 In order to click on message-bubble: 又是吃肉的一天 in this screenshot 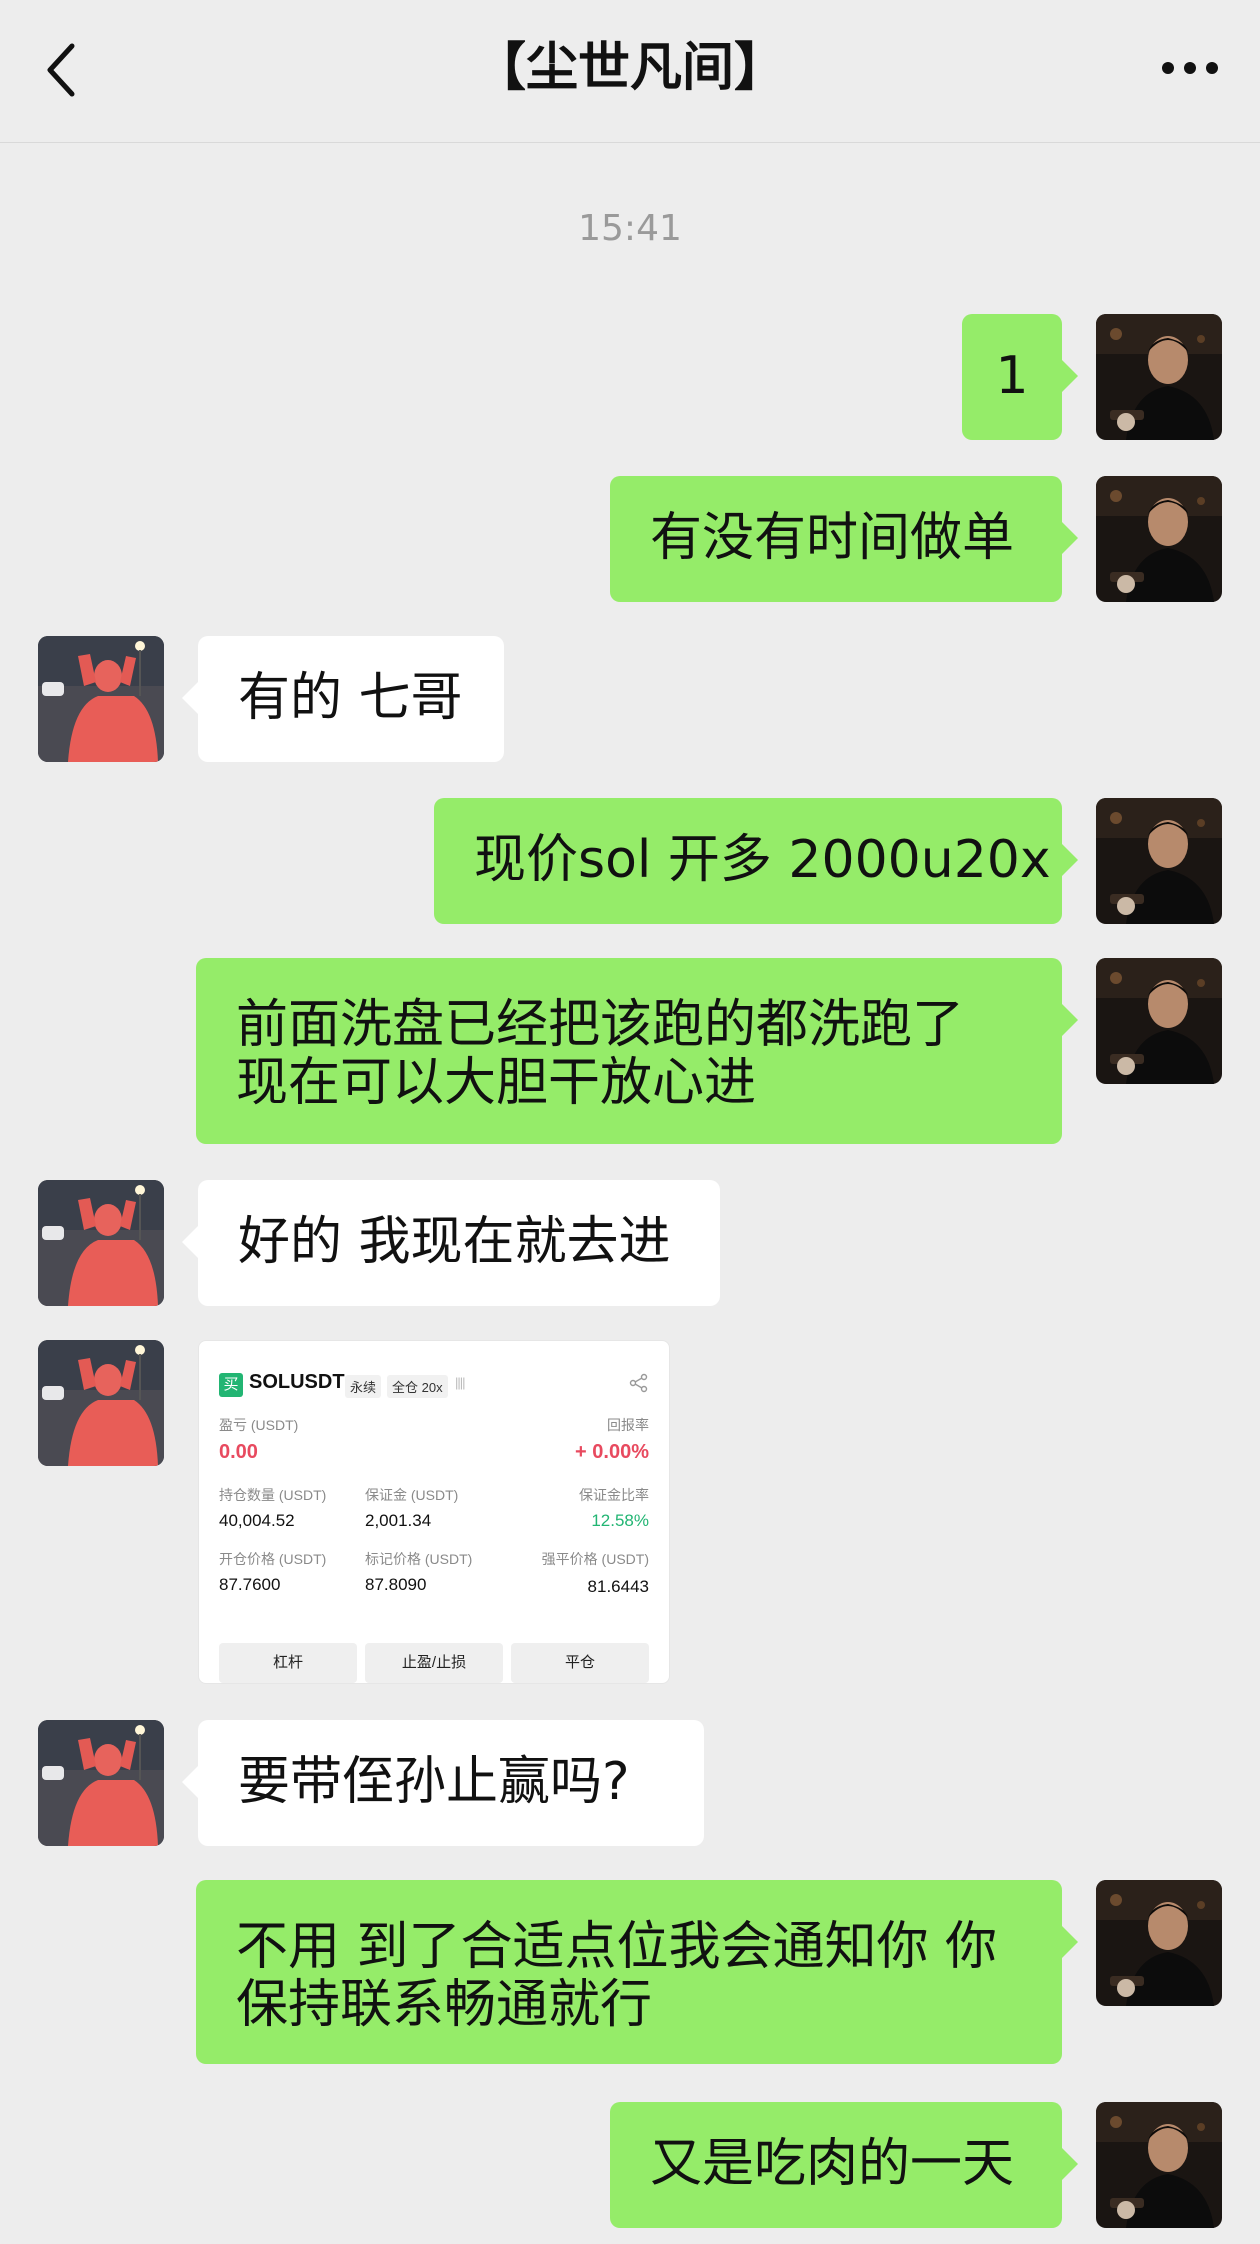, I will do `click(844, 2165)`.